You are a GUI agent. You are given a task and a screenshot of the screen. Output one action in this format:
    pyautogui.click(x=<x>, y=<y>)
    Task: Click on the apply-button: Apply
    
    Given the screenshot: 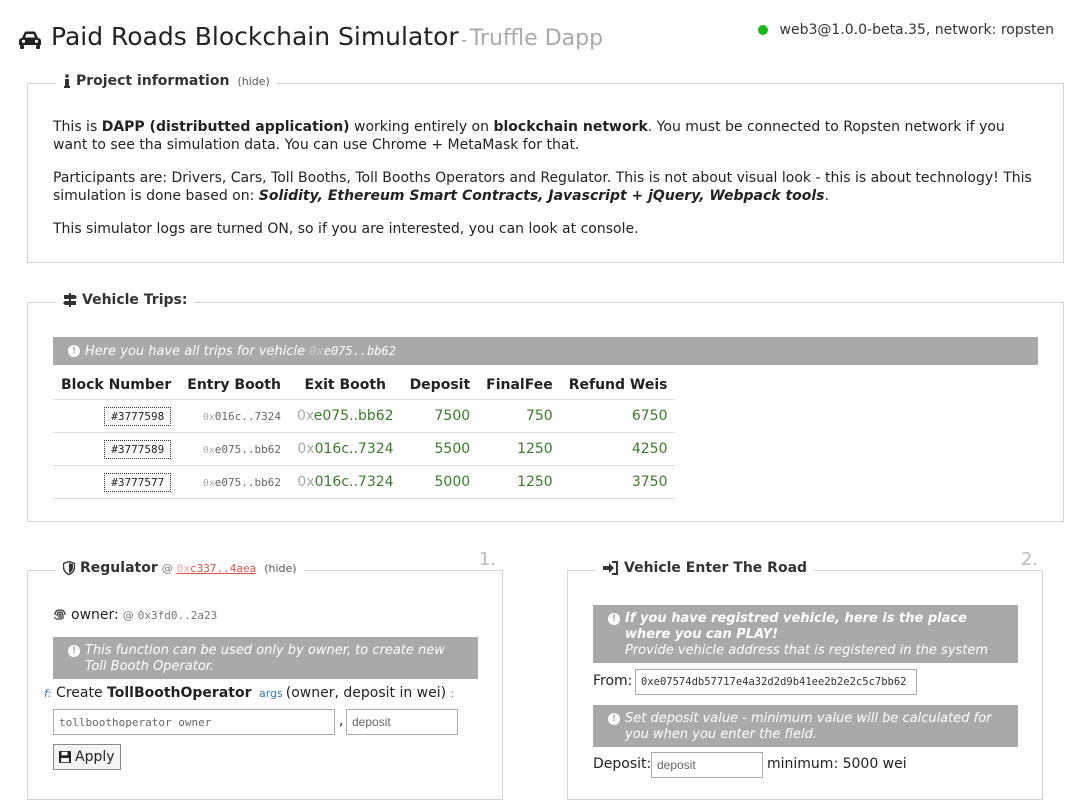 What is the action you would take?
    pyautogui.click(x=87, y=757)
    